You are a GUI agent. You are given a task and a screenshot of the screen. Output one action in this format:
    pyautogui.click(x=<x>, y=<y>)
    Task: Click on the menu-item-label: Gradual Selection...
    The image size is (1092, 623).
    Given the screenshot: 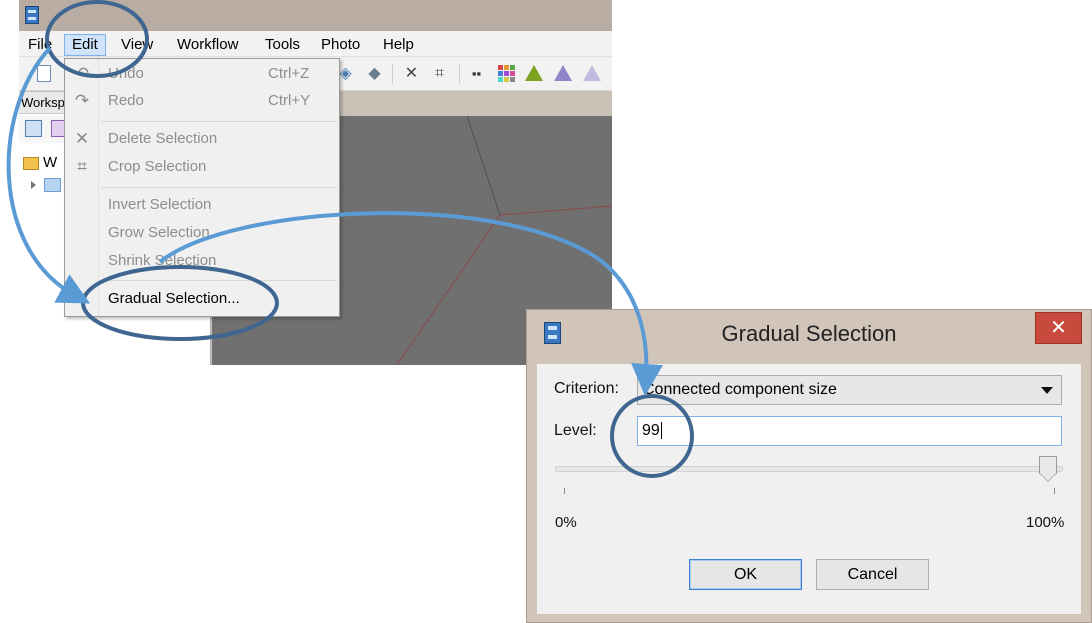 What is the action you would take?
    pyautogui.click(x=174, y=298)
    